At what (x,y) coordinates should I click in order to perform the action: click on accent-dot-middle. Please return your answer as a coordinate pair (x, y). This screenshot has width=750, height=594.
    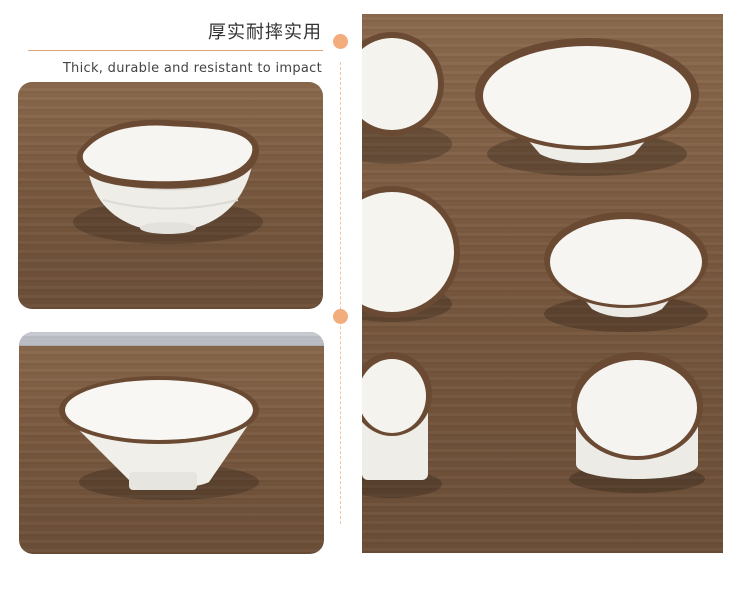
    Looking at the image, I should click on (340, 316).